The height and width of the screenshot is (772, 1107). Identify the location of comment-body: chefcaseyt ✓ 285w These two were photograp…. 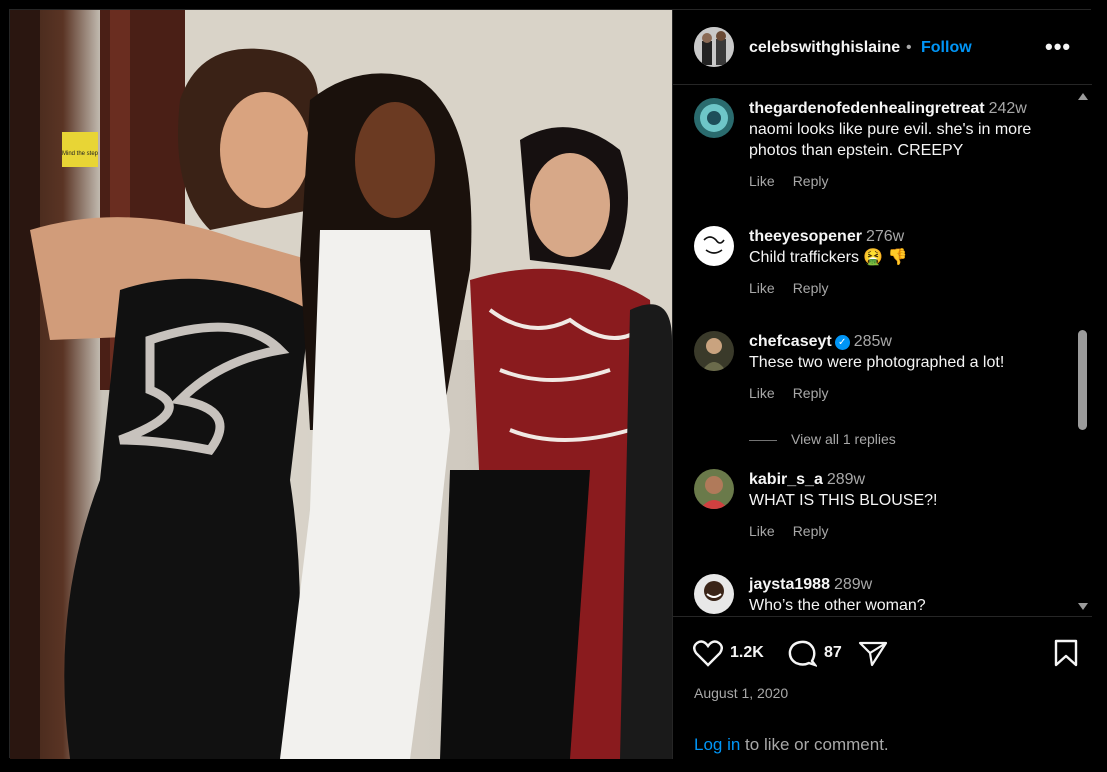
(904, 366).